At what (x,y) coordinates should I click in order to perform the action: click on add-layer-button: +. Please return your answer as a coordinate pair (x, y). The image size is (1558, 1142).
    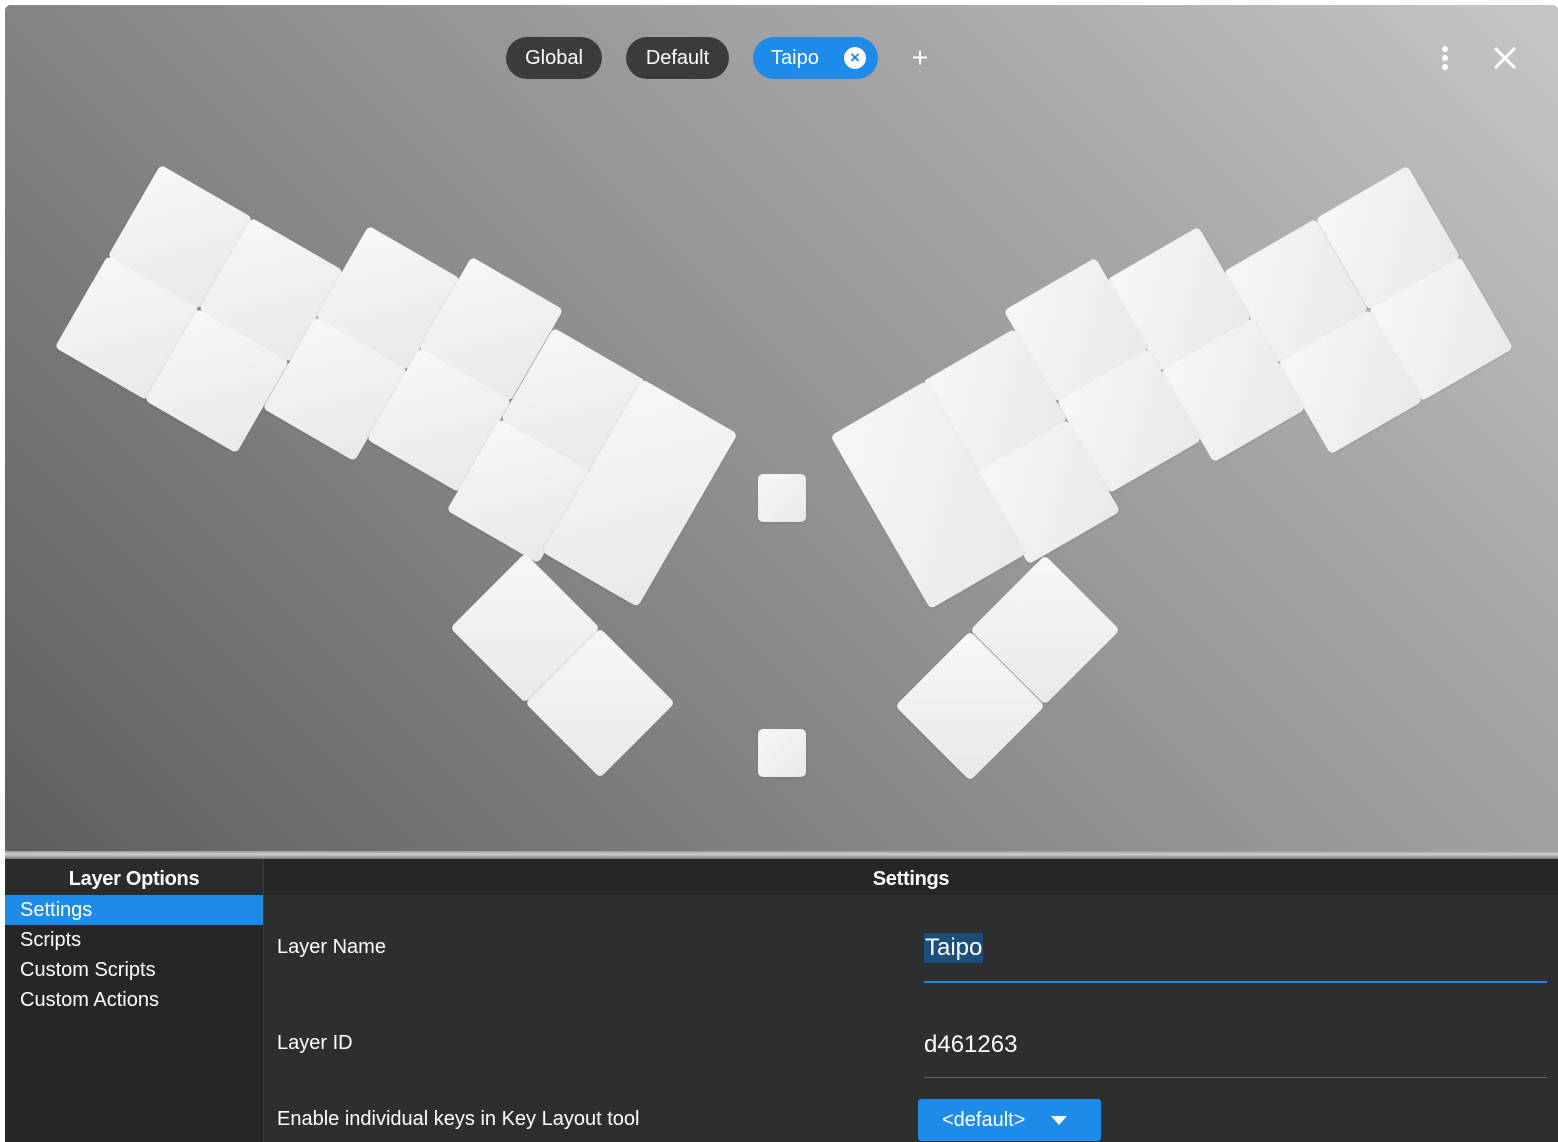
    Looking at the image, I should click on (920, 58).